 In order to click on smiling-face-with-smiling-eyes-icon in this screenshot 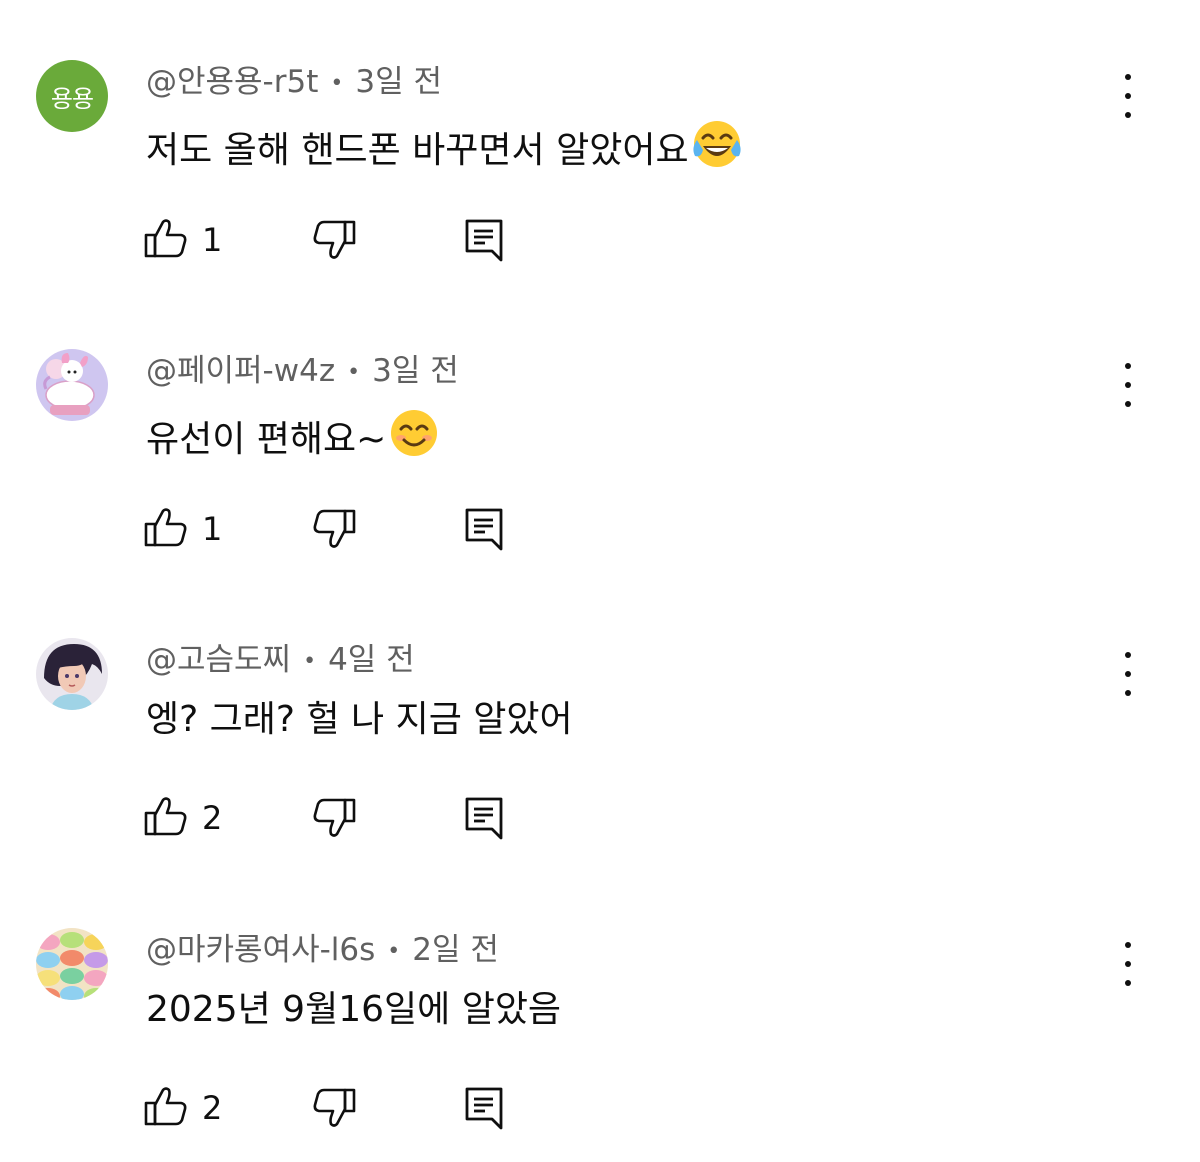, I will do `click(414, 439)`.